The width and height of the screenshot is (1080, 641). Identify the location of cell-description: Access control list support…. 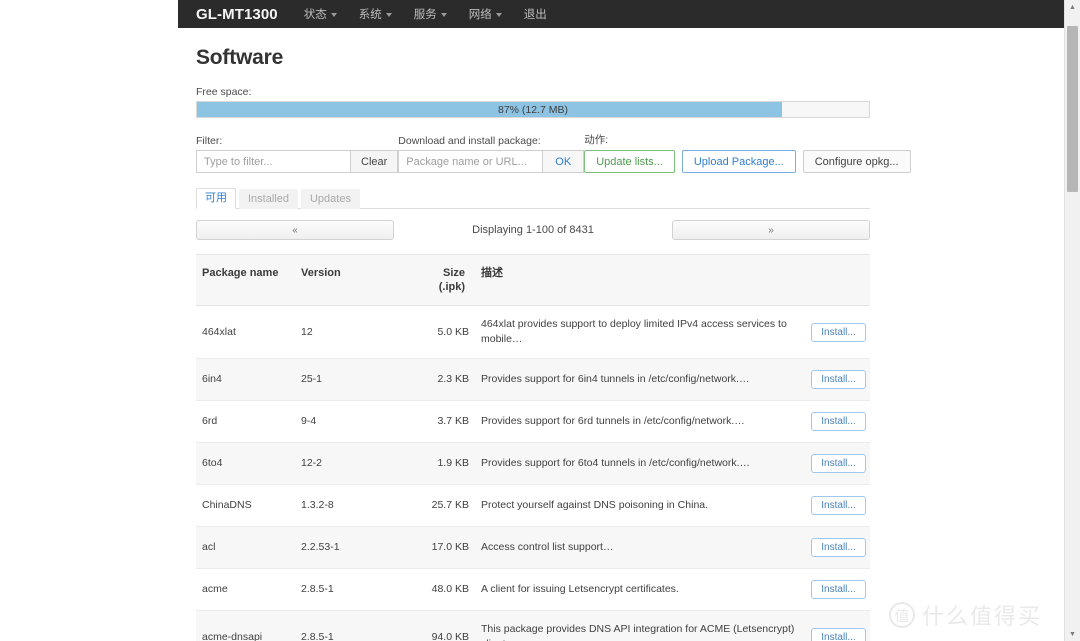
(640, 547).